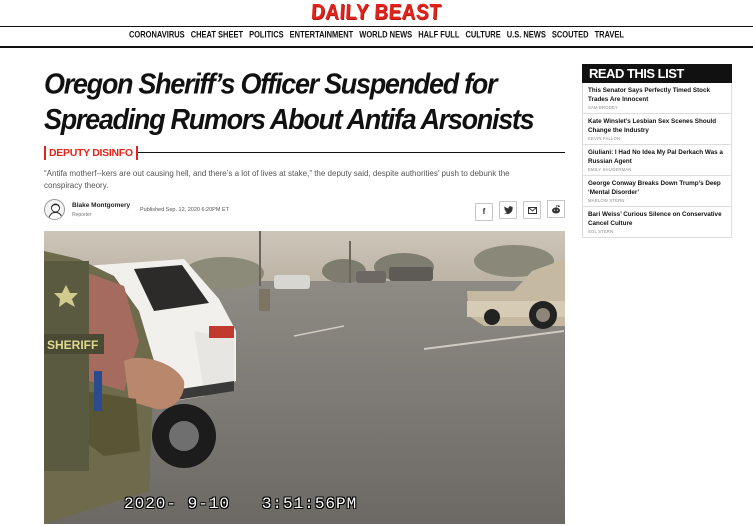 The height and width of the screenshot is (526, 753). I want to click on twitter-icon, so click(508, 210).